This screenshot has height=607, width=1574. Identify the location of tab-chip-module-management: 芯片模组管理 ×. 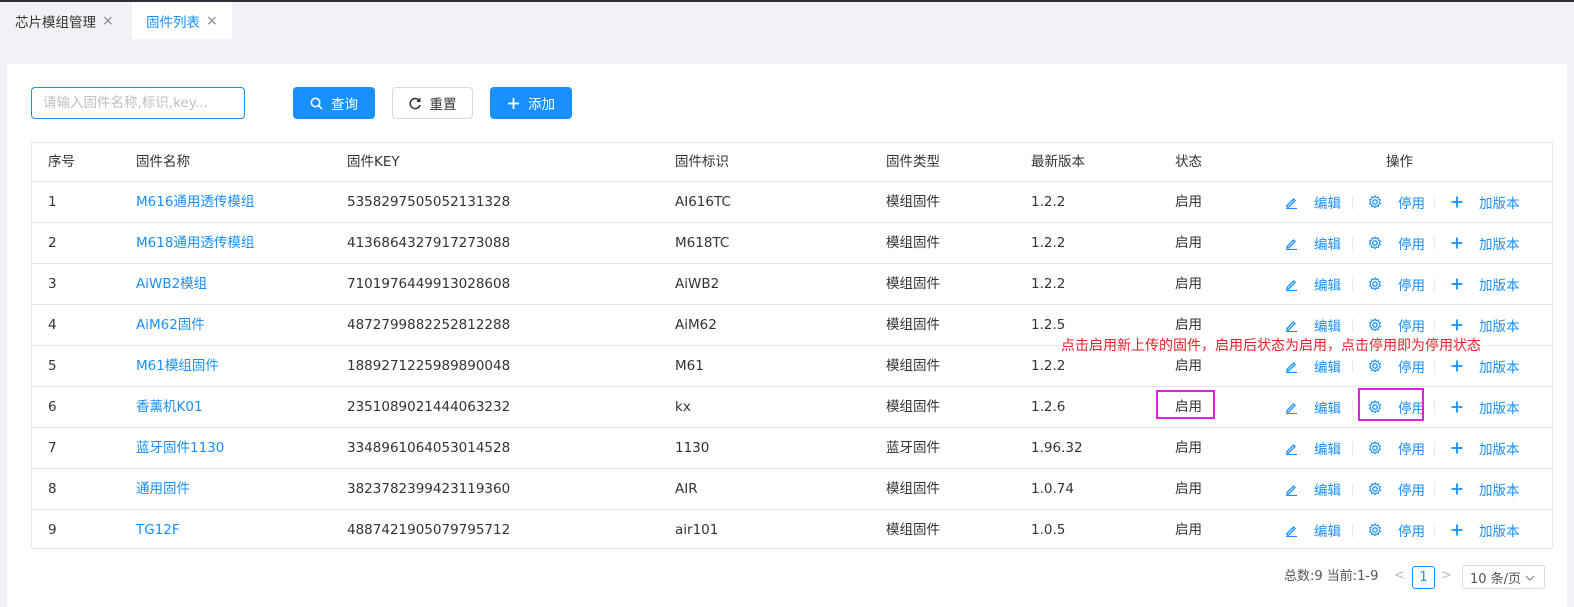
(66, 20).